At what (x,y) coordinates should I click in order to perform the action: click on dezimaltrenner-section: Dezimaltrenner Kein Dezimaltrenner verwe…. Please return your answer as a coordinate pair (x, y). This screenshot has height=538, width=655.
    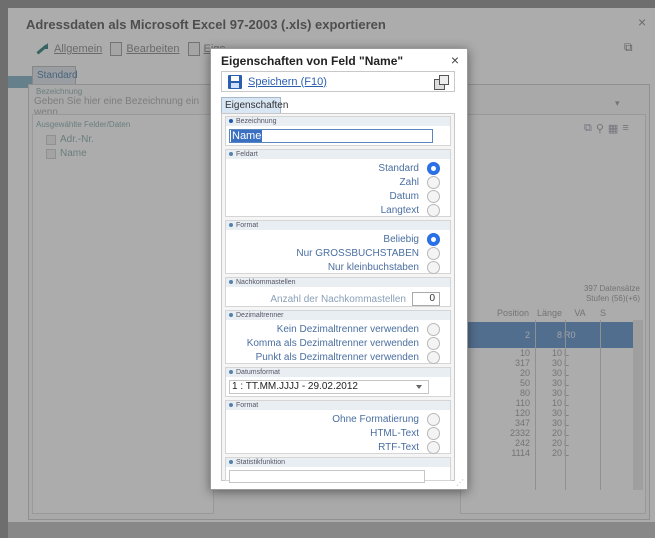
    Looking at the image, I should click on (338, 337).